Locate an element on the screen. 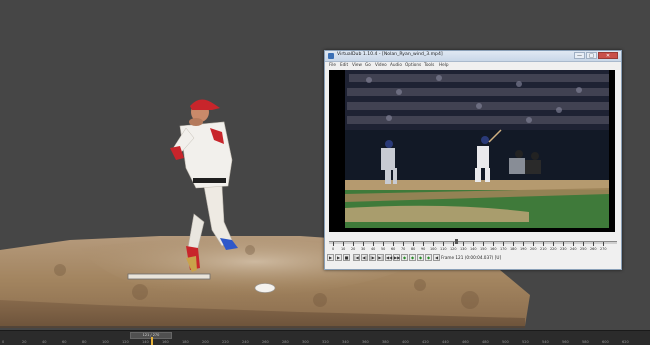 The height and width of the screenshot is (345, 650). minimize-button: — is located at coordinates (579, 55).